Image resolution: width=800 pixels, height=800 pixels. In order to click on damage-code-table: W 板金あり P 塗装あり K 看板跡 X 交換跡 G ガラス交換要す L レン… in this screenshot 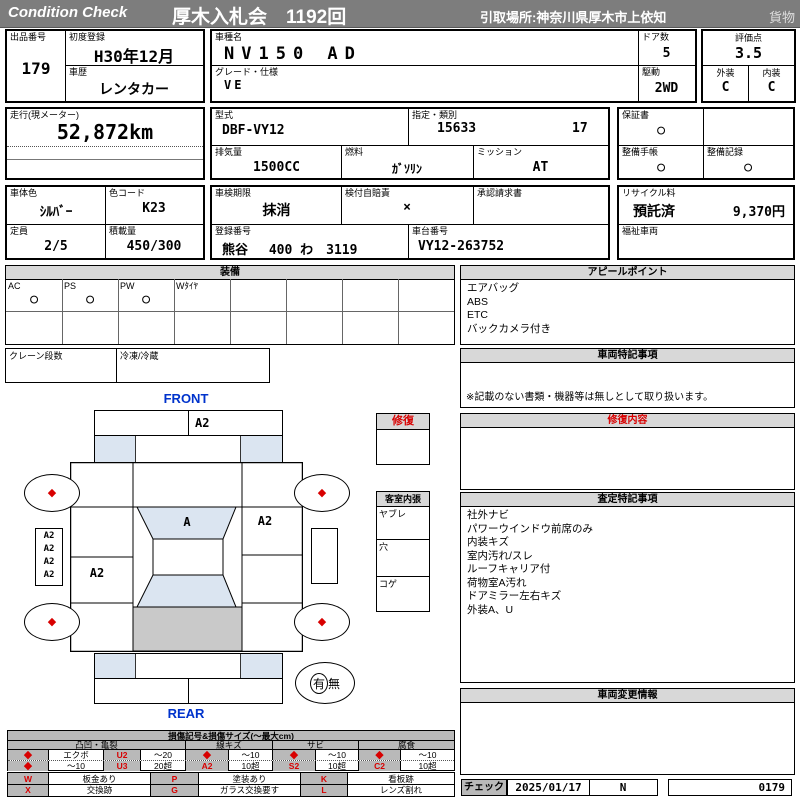, I will do `click(231, 784)`.